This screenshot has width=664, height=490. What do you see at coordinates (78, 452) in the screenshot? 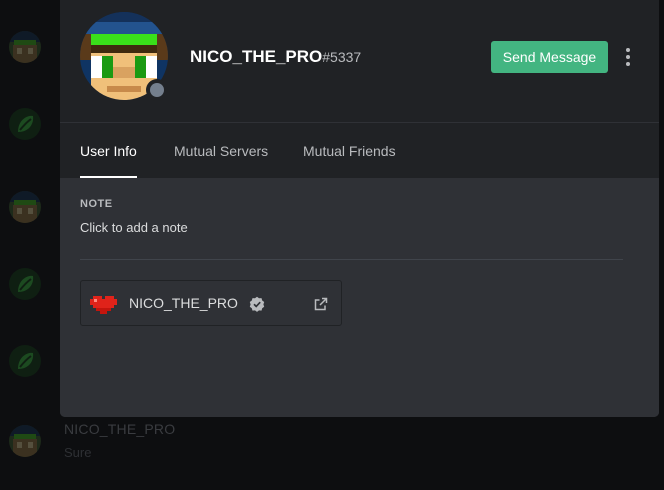
I see `background-message-text: Sure` at bounding box center [78, 452].